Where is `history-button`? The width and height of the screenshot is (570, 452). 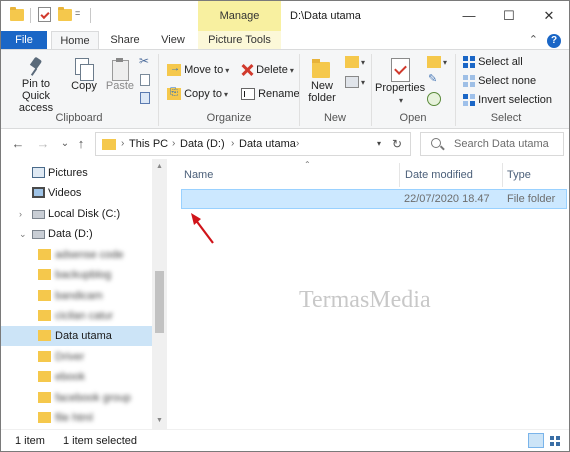
history-button is located at coordinates (434, 99).